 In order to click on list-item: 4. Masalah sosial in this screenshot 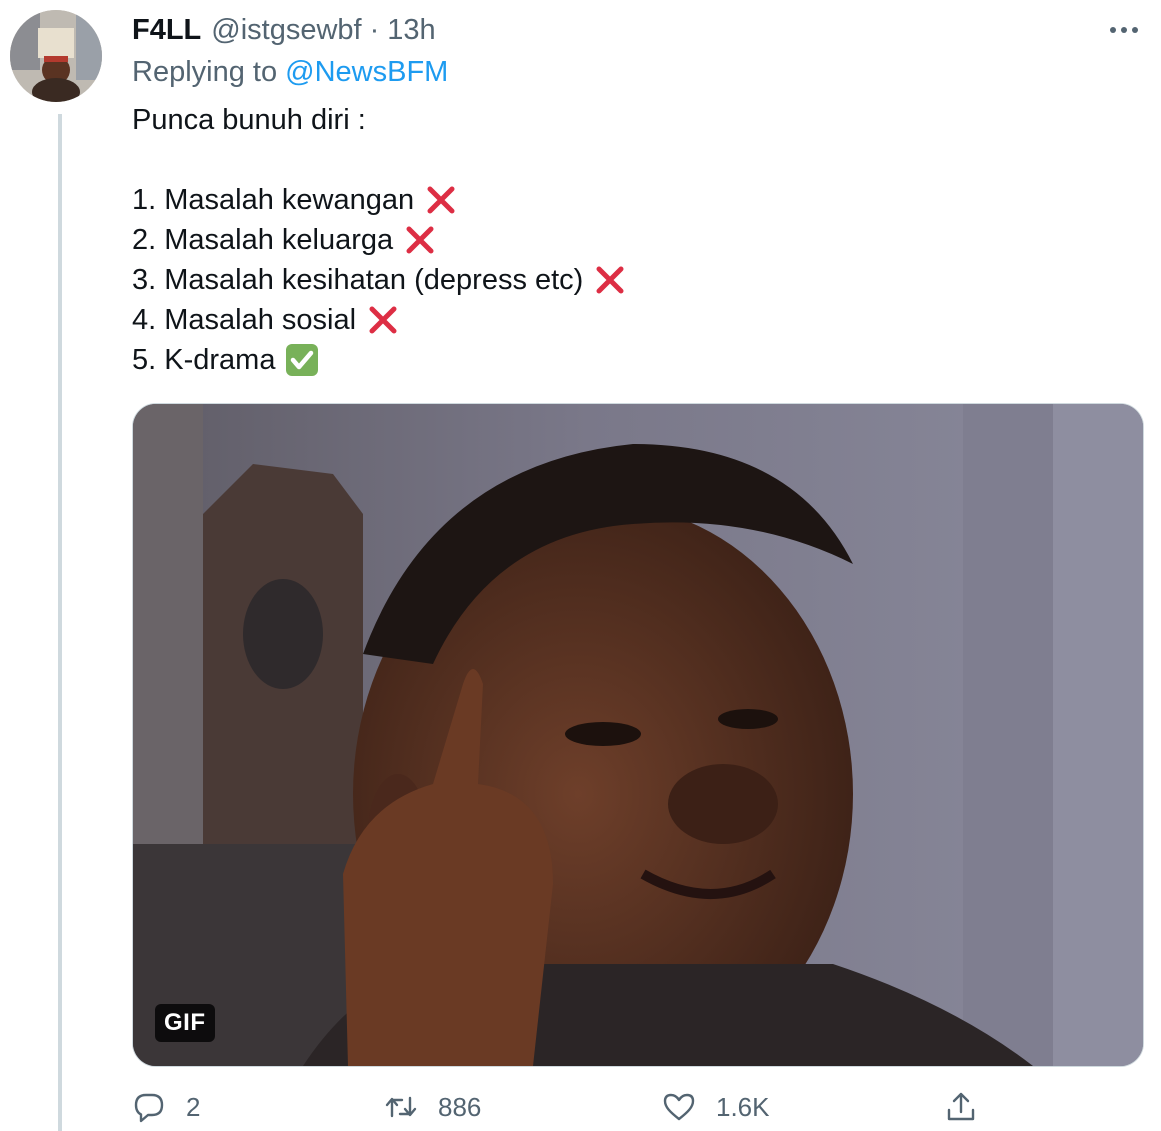, I will do `click(379, 320)`.